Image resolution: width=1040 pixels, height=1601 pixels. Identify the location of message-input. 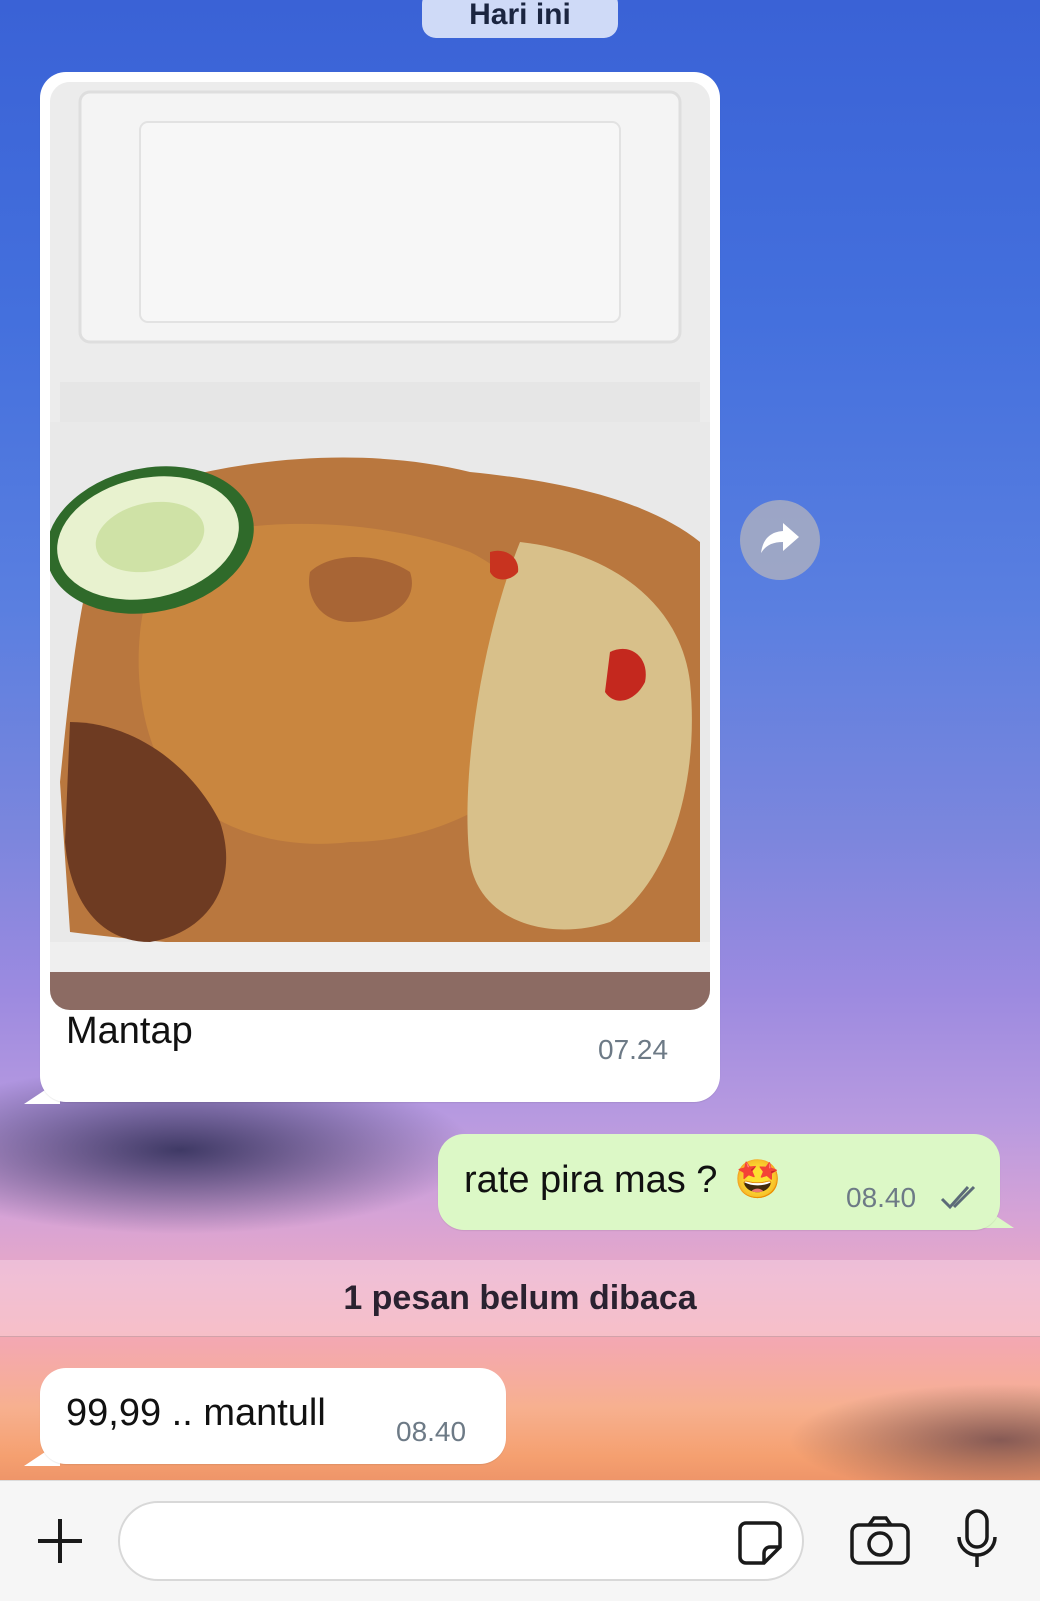
(461, 1541).